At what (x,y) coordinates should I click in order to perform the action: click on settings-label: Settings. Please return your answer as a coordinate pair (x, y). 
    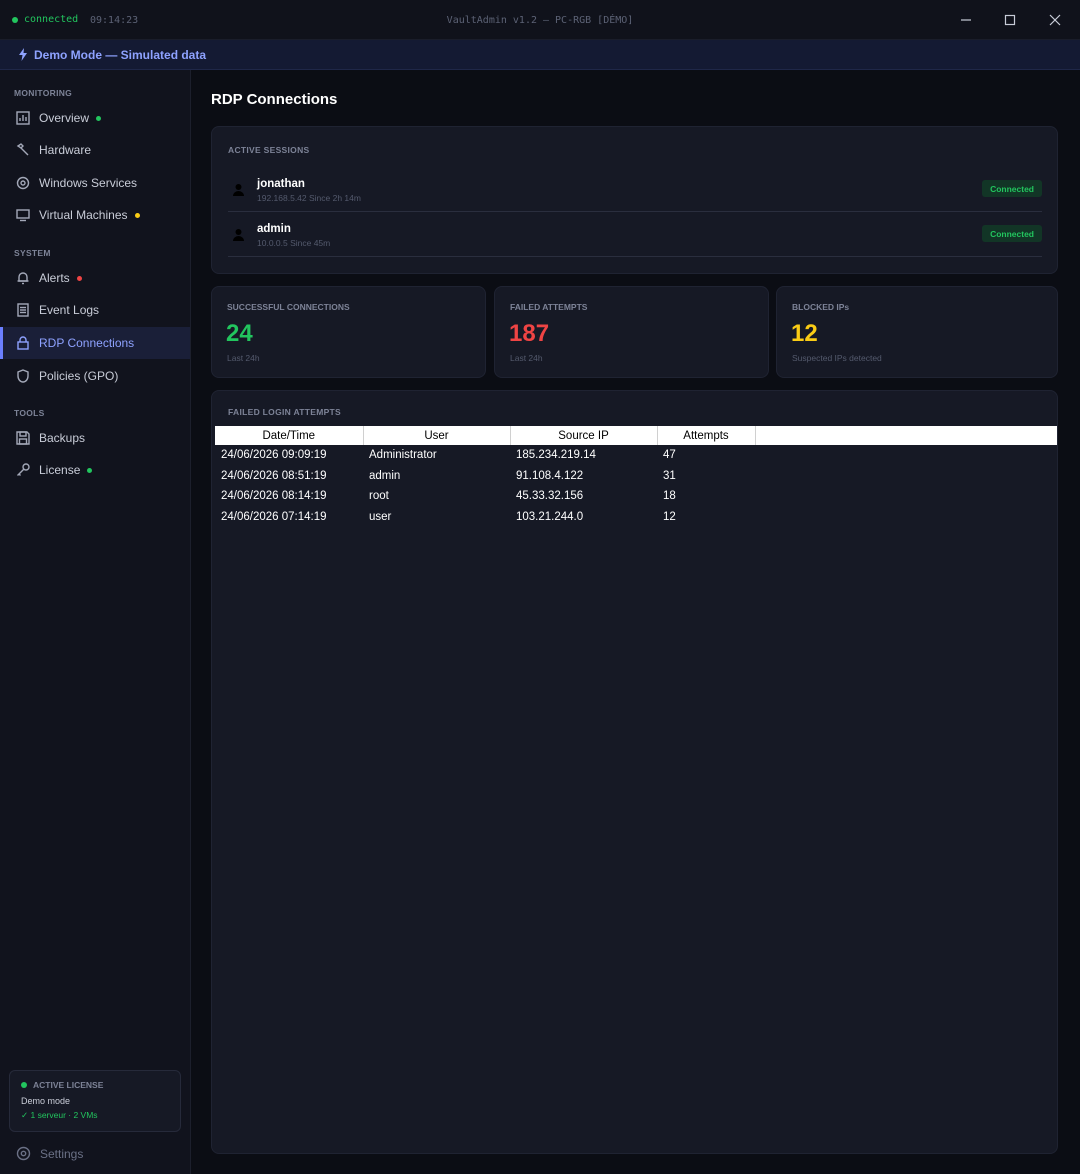
    Looking at the image, I should click on (62, 1153).